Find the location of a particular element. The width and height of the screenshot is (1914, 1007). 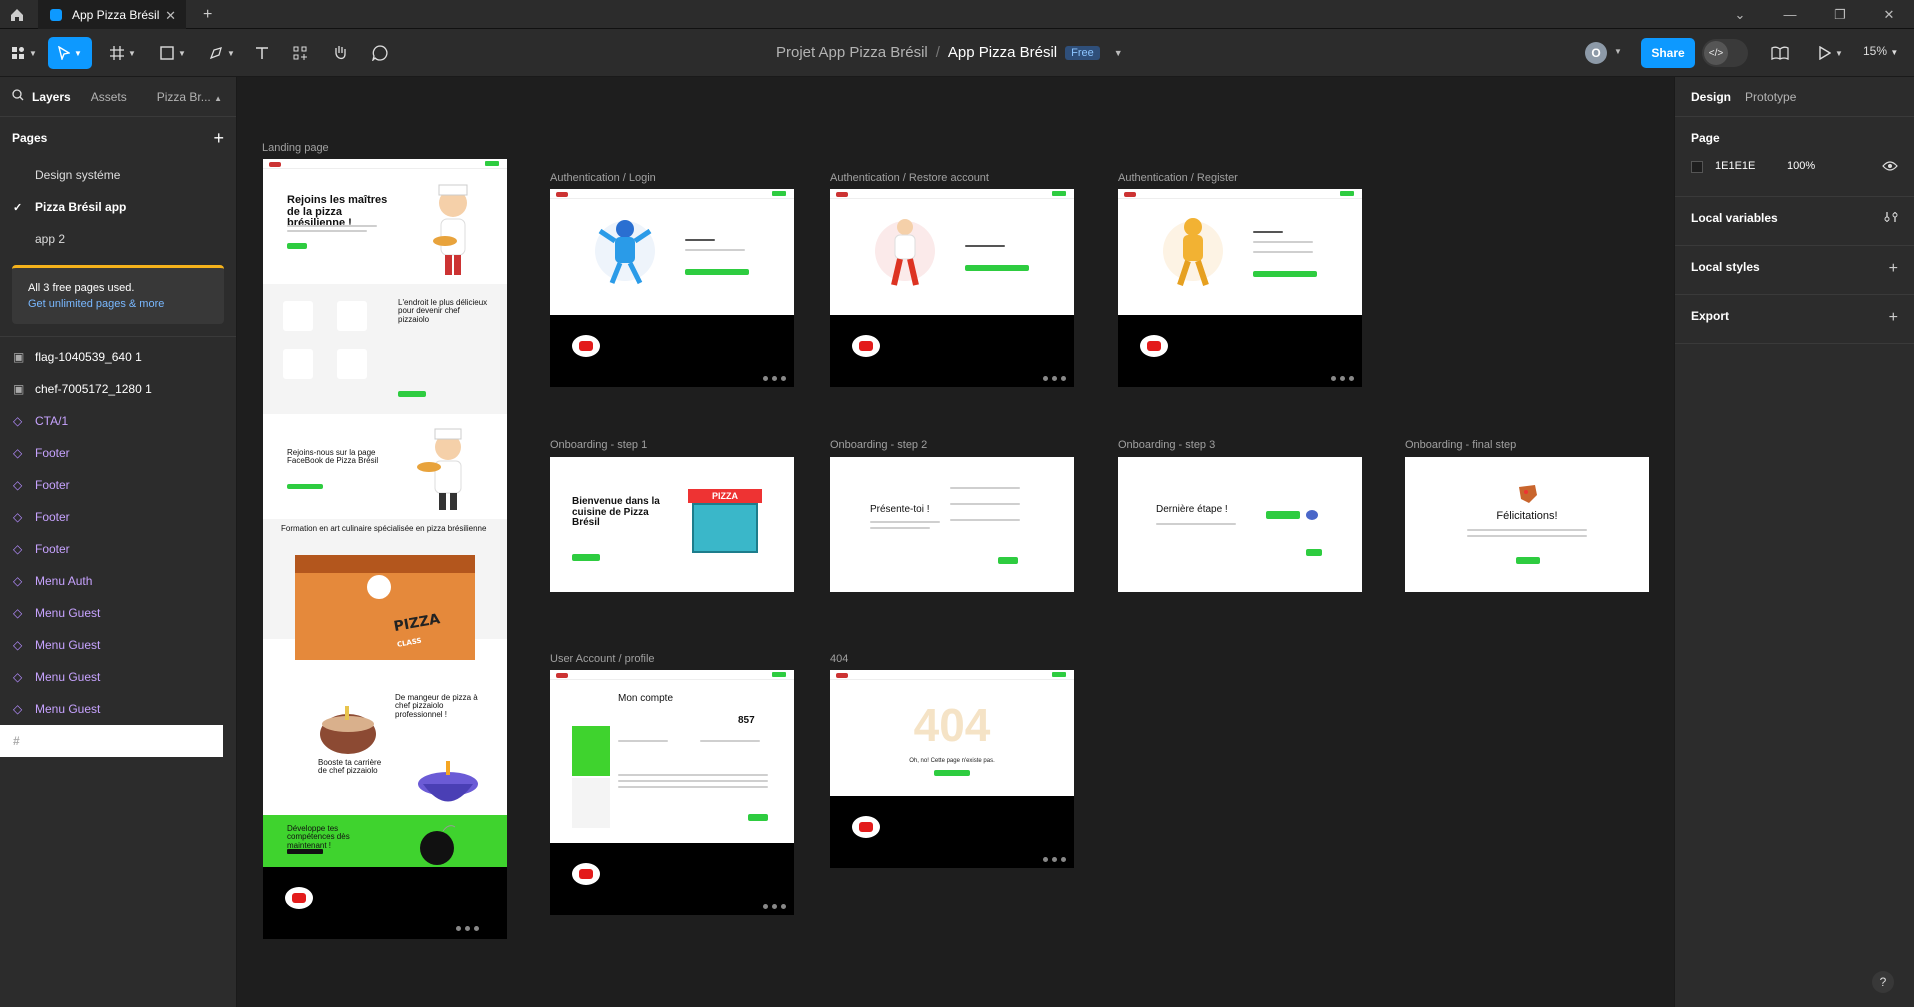

frame-label: Onboarding - step 1 is located at coordinates (598, 445).